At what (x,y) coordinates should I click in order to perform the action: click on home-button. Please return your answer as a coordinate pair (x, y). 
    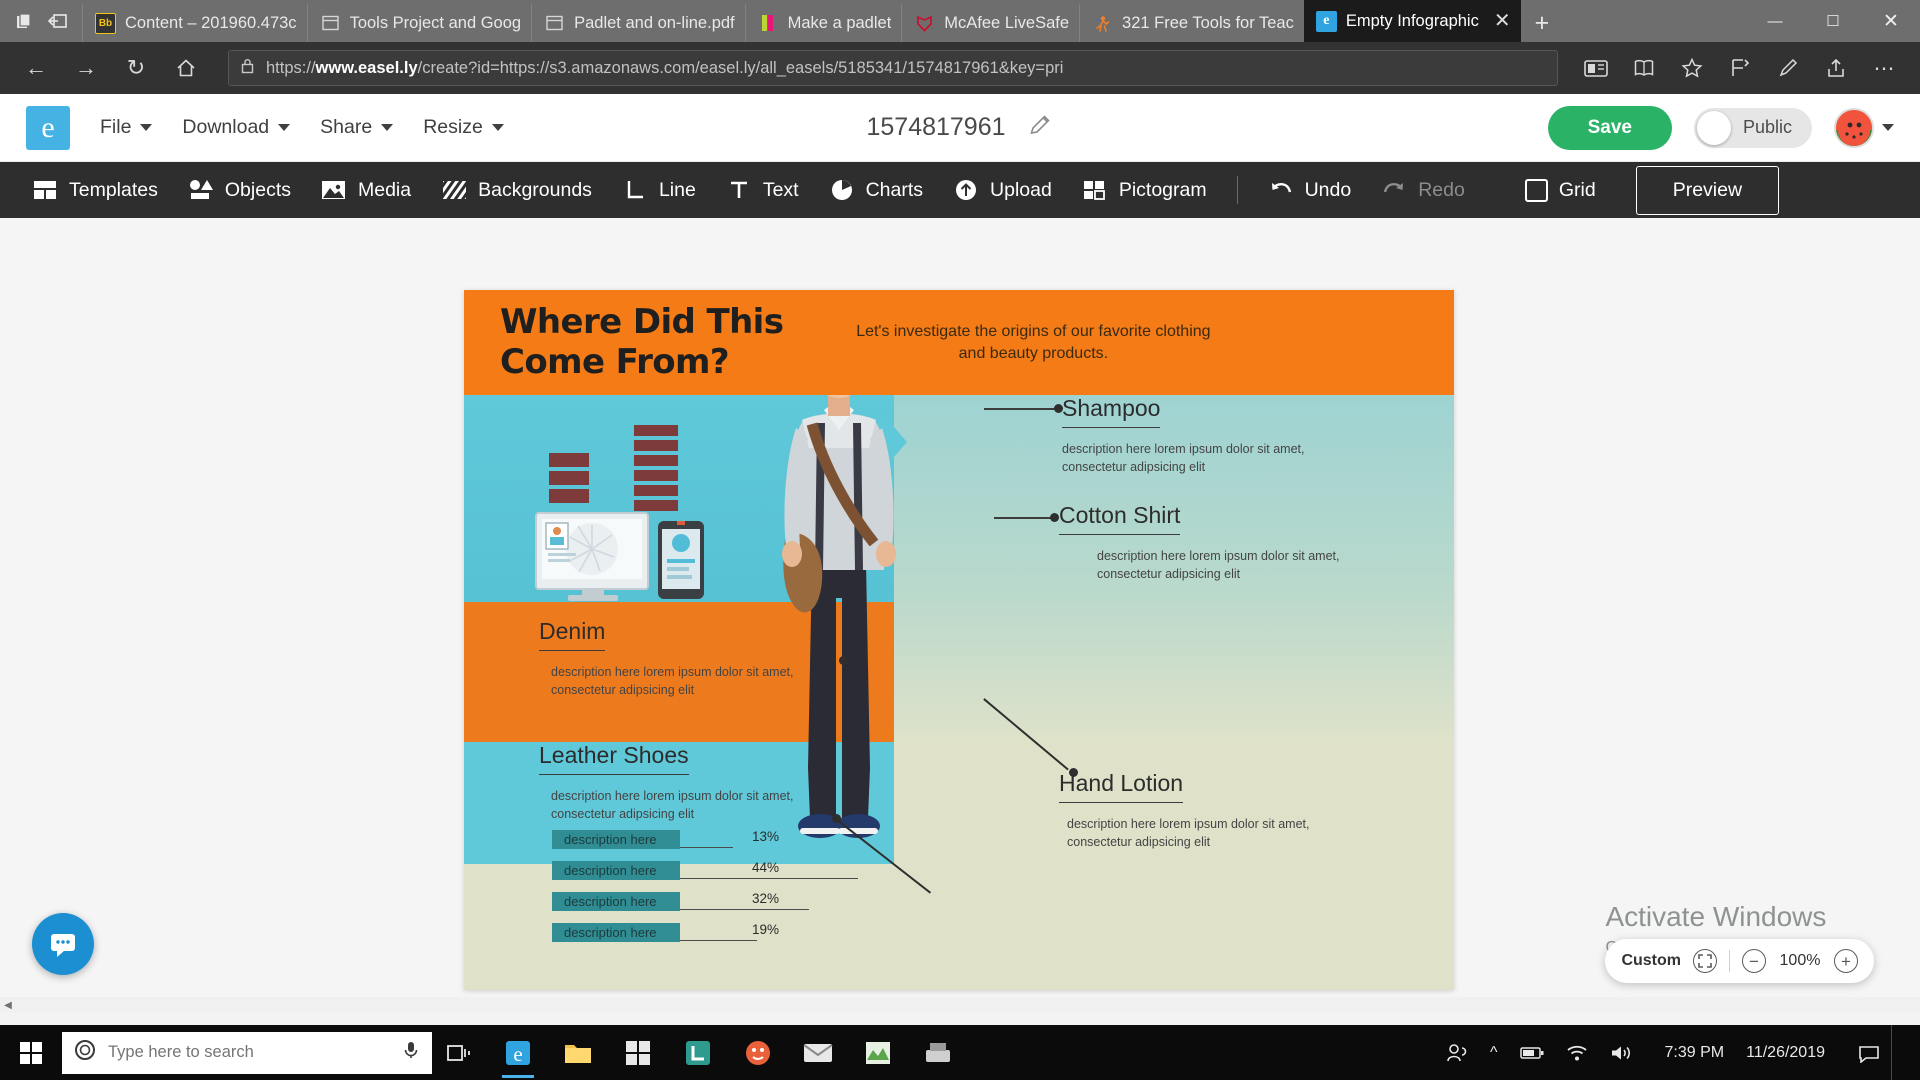
    Looking at the image, I should click on (186, 68).